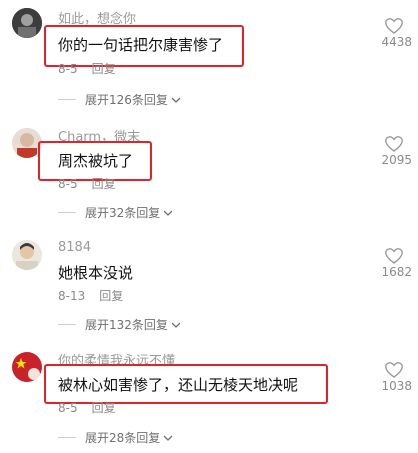 This screenshot has height=453, width=418. What do you see at coordinates (72, 296) in the screenshot?
I see `comment-date: 8-13` at bounding box center [72, 296].